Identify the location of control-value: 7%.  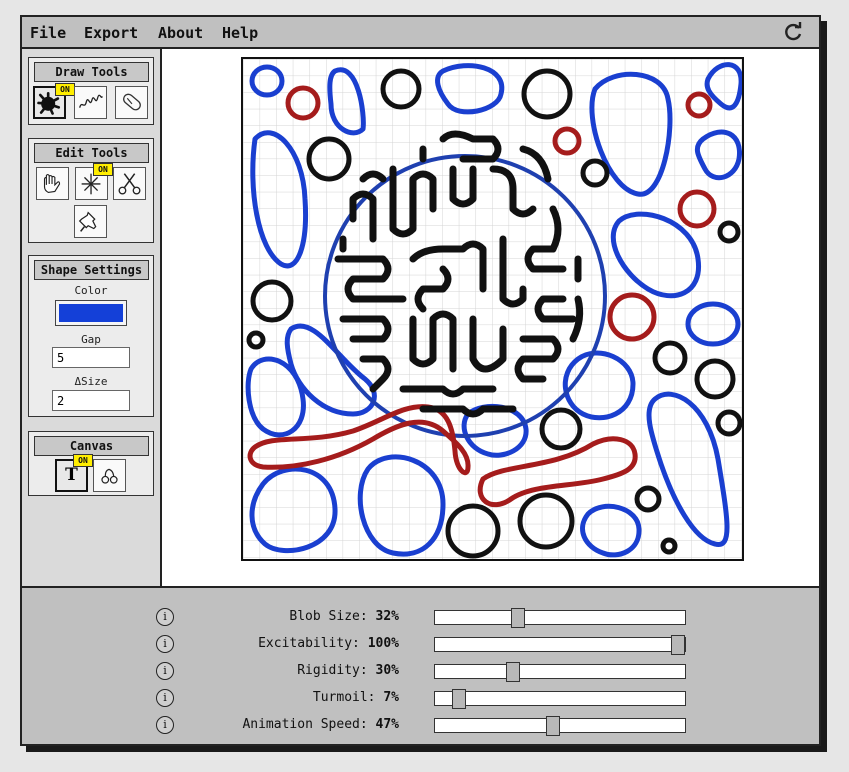
(391, 697).